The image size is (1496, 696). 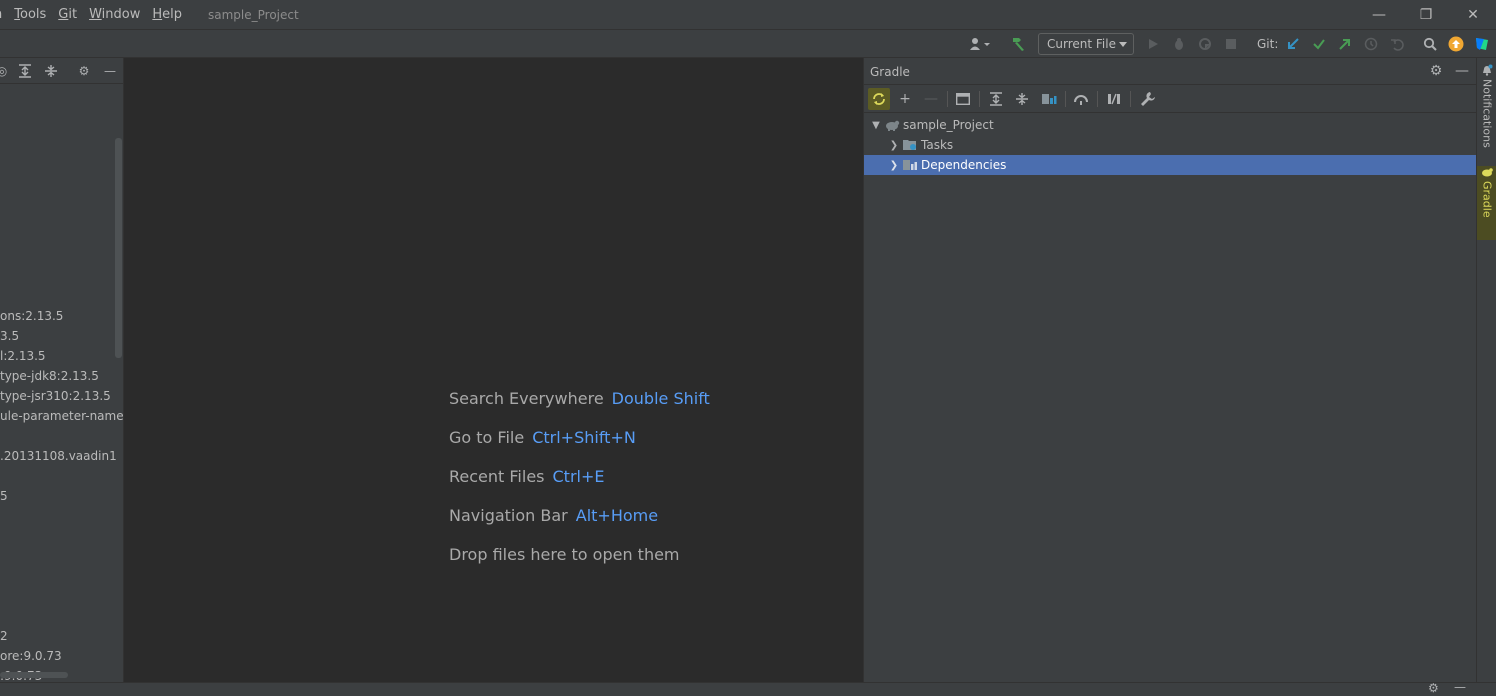 What do you see at coordinates (1022, 99) in the screenshot?
I see `gradle-collapse-all-button` at bounding box center [1022, 99].